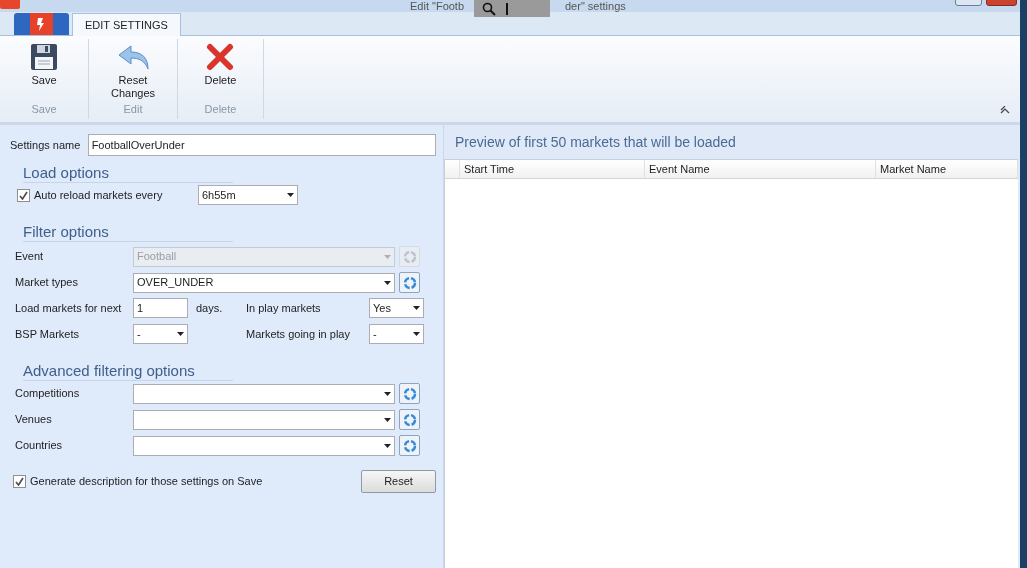 The width and height of the screenshot is (1027, 568). What do you see at coordinates (220, 57) in the screenshot?
I see `cross-icon` at bounding box center [220, 57].